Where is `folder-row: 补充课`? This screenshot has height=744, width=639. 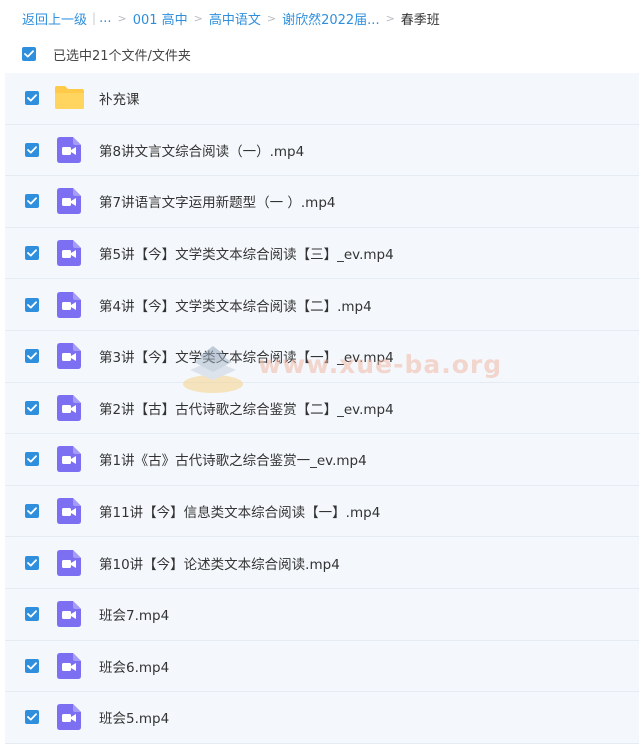 folder-row: 补充课 is located at coordinates (322, 99).